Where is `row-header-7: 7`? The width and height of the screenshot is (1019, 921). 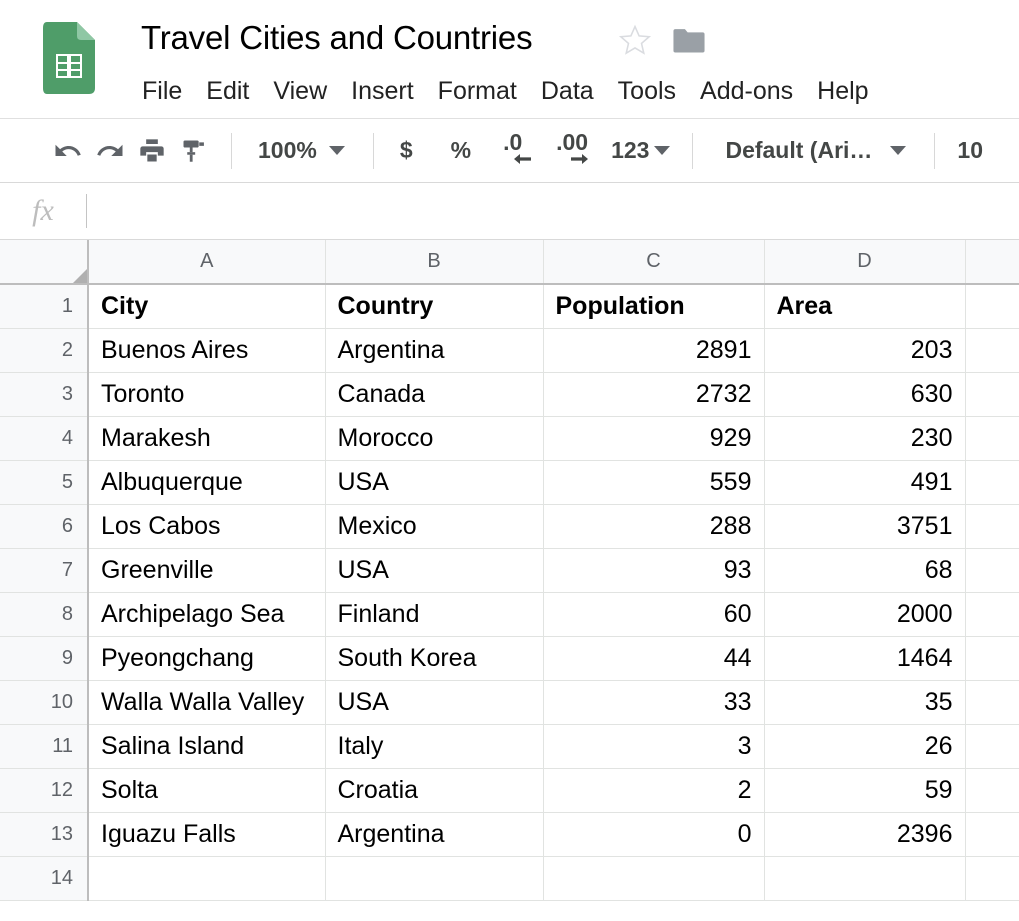 row-header-7: 7 is located at coordinates (44, 570).